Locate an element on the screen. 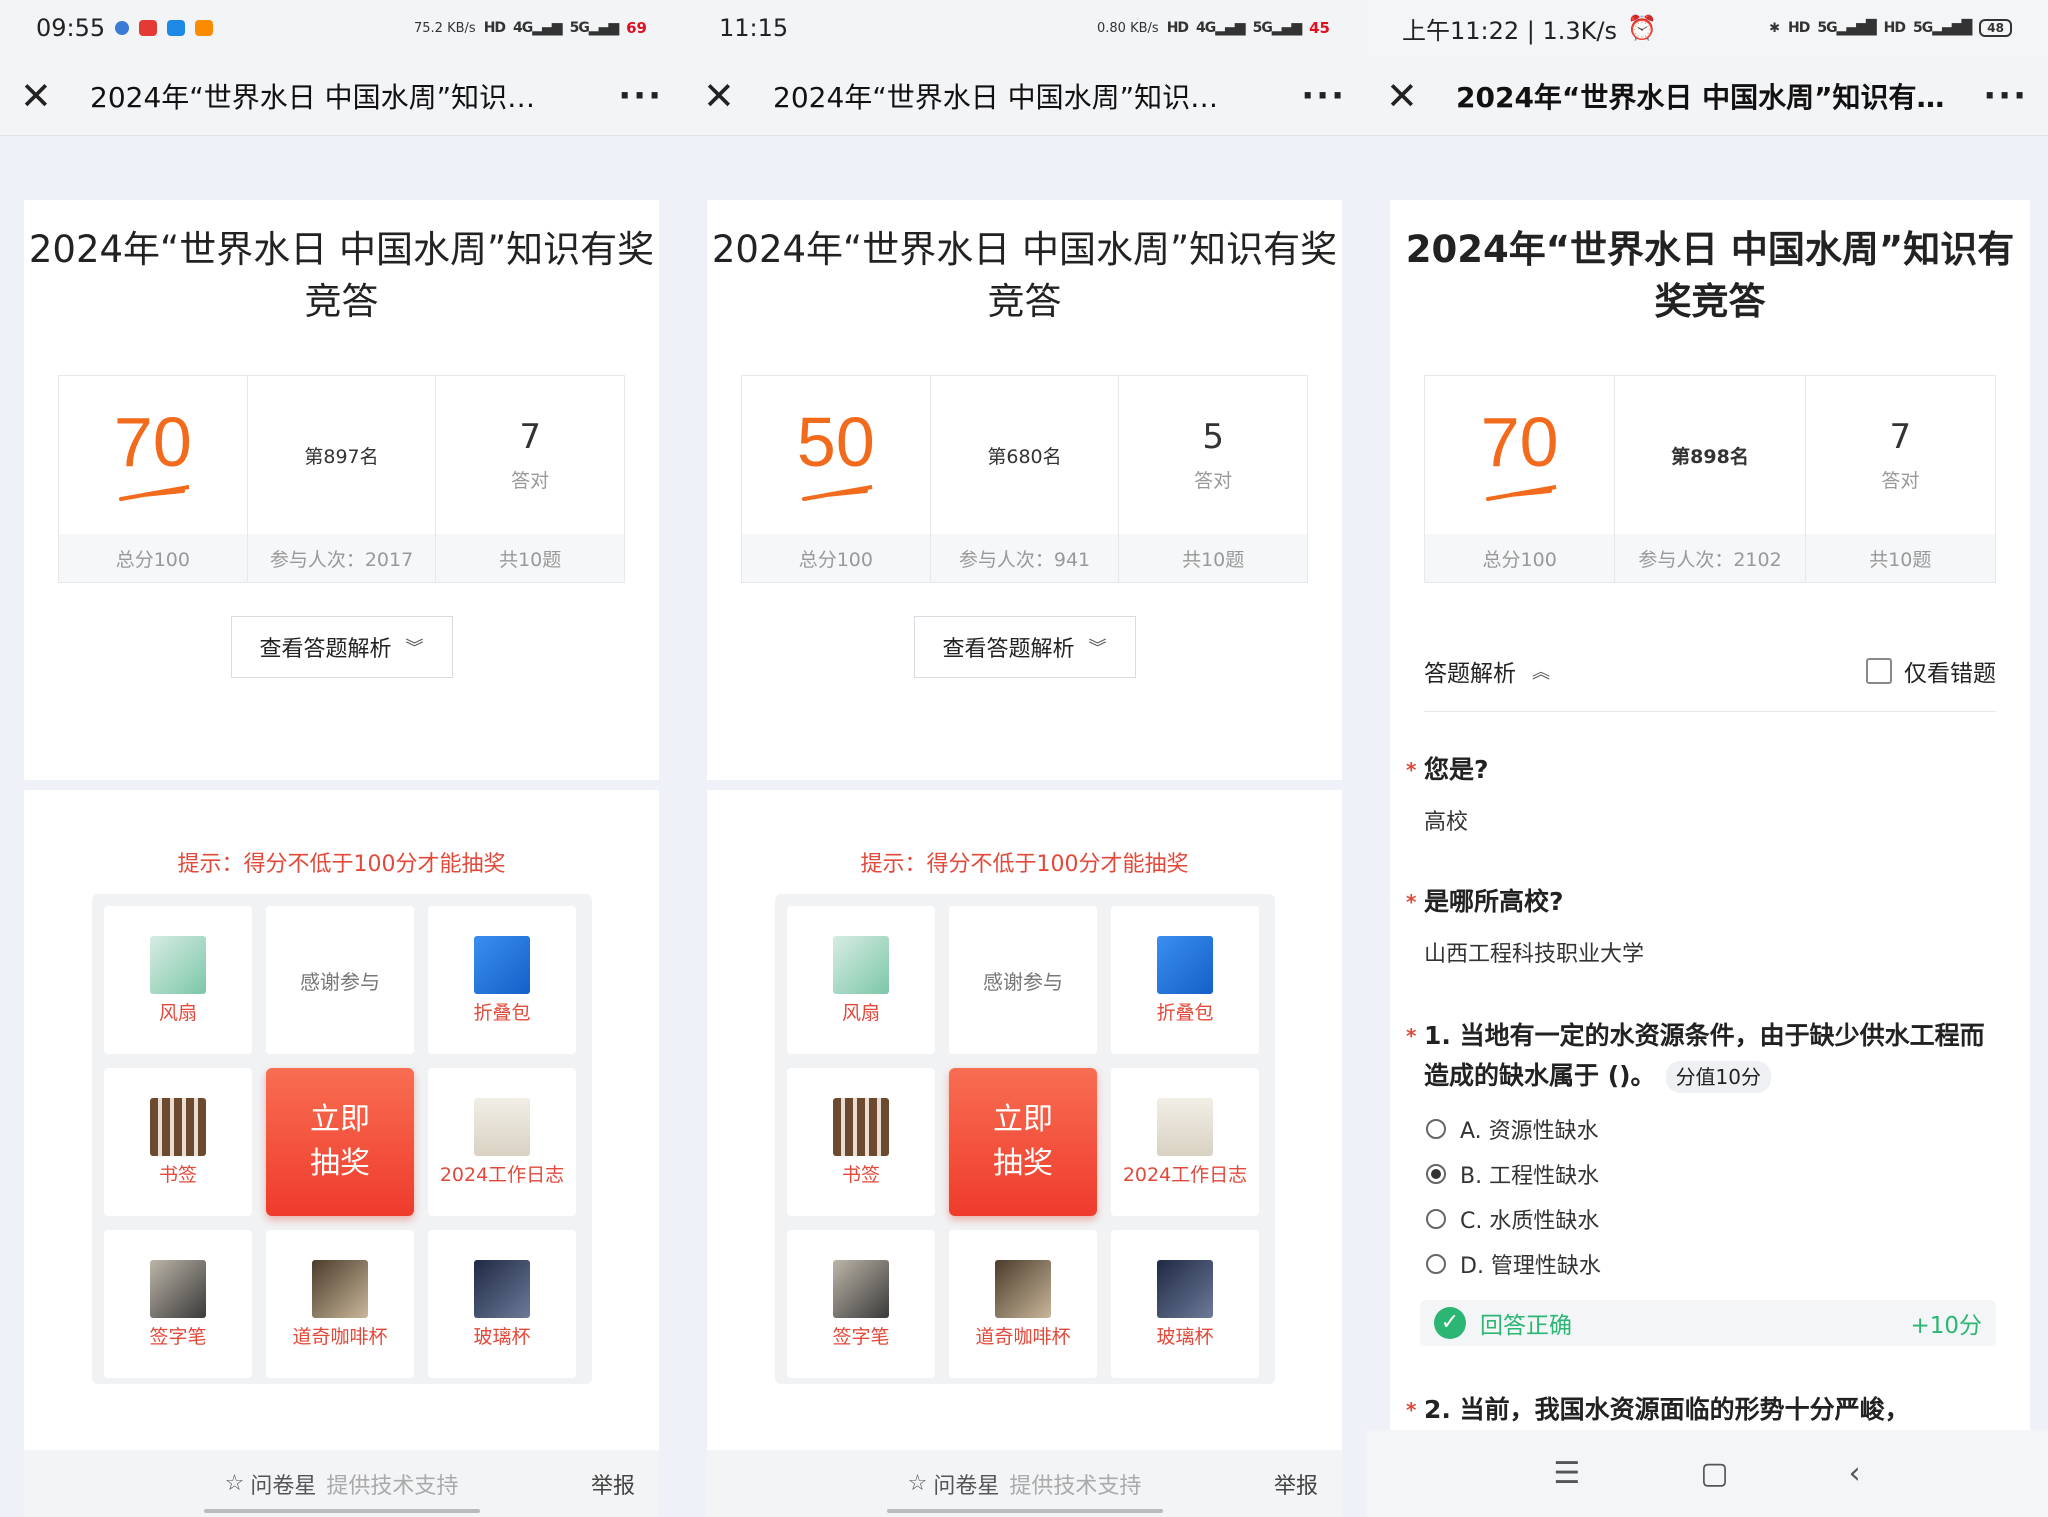 The image size is (2048, 1517). option-d: D. 管理性缺水 is located at coordinates (1701, 1263).